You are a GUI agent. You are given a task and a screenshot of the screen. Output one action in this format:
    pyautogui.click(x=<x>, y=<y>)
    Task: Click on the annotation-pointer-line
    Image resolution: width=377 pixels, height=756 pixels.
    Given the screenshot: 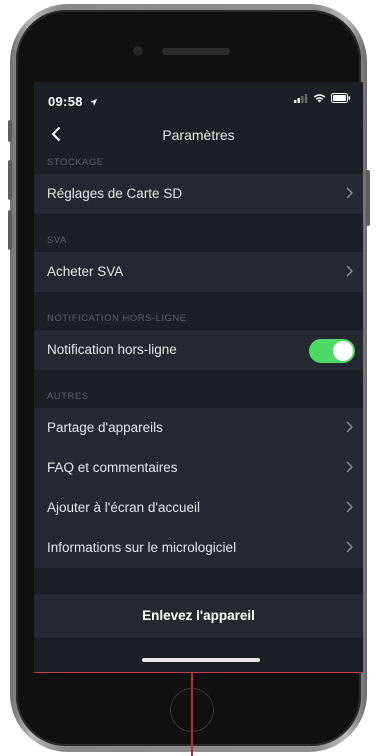 What is the action you would take?
    pyautogui.click(x=192, y=714)
    